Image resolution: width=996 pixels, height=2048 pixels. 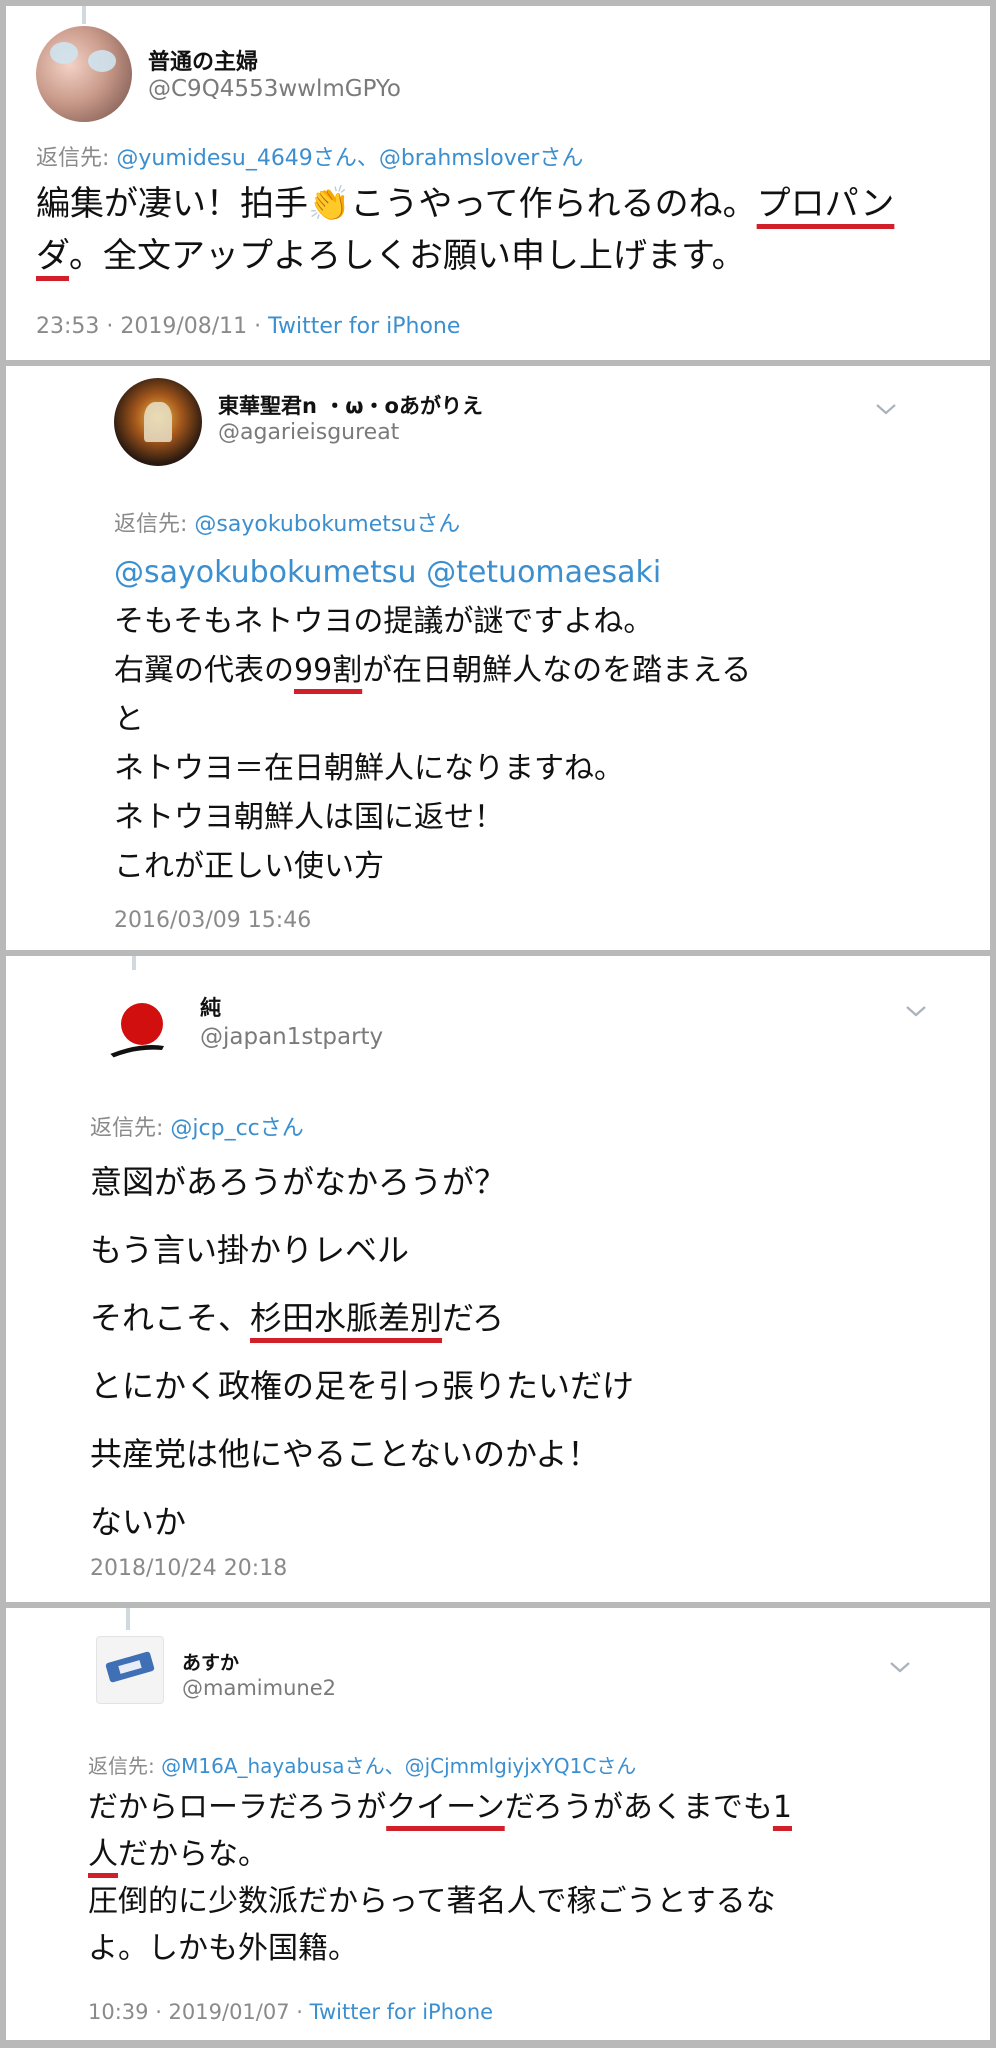 I want to click on reply-to-mention: @sayokubokumetsu, so click(x=305, y=524).